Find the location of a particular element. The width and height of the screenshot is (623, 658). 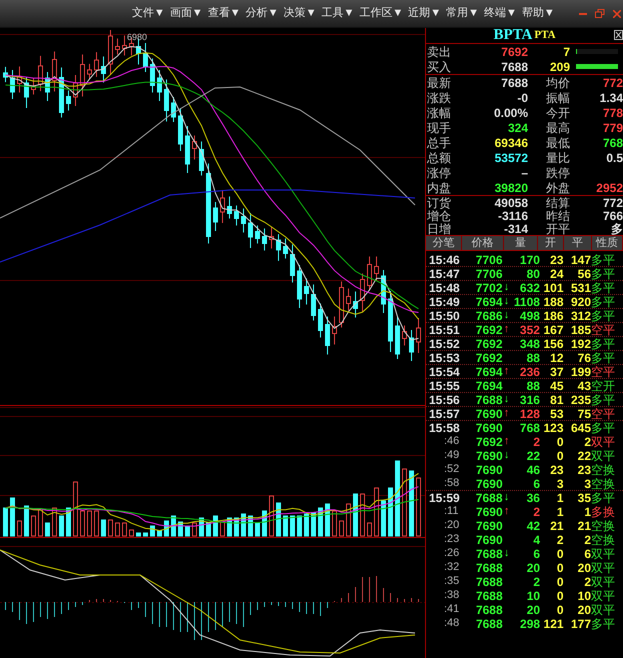

tick-volume: 20 is located at coordinates (533, 610).